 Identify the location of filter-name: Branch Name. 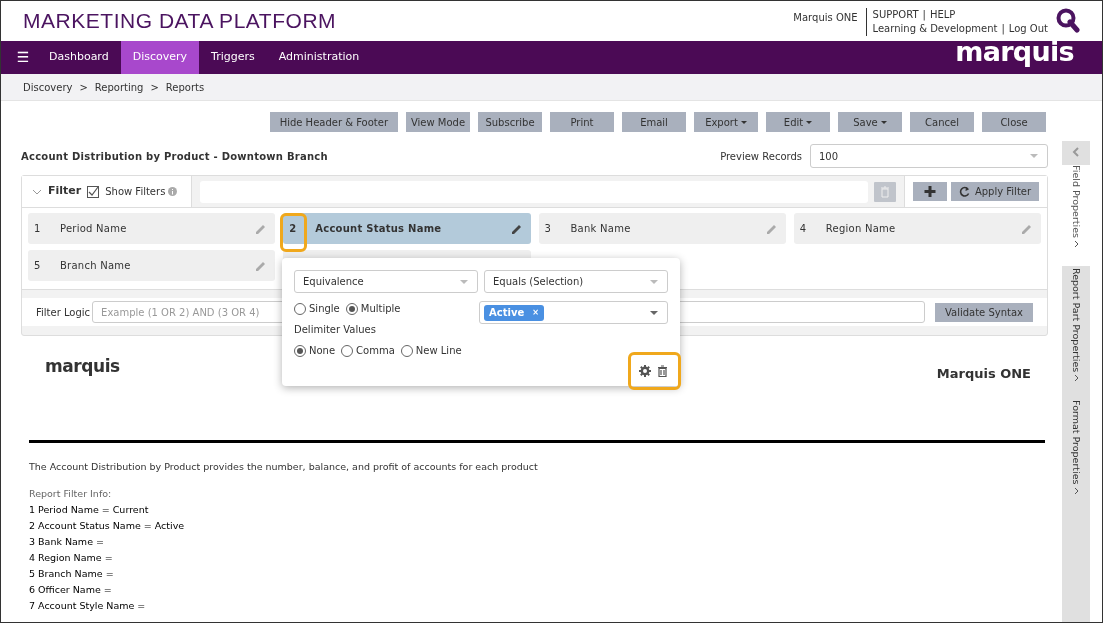
(95, 266).